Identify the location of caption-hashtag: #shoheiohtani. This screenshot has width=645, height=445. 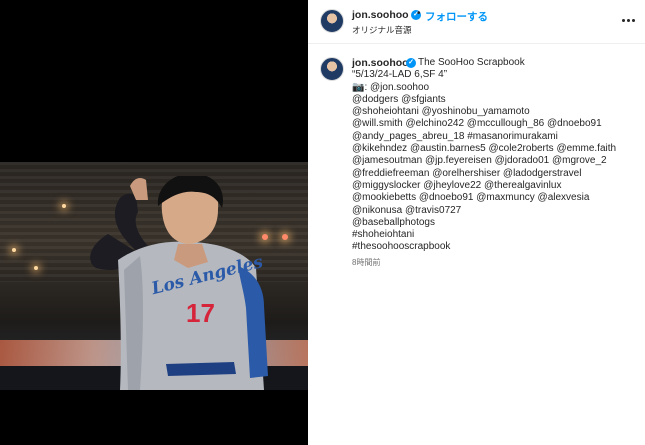
(495, 235).